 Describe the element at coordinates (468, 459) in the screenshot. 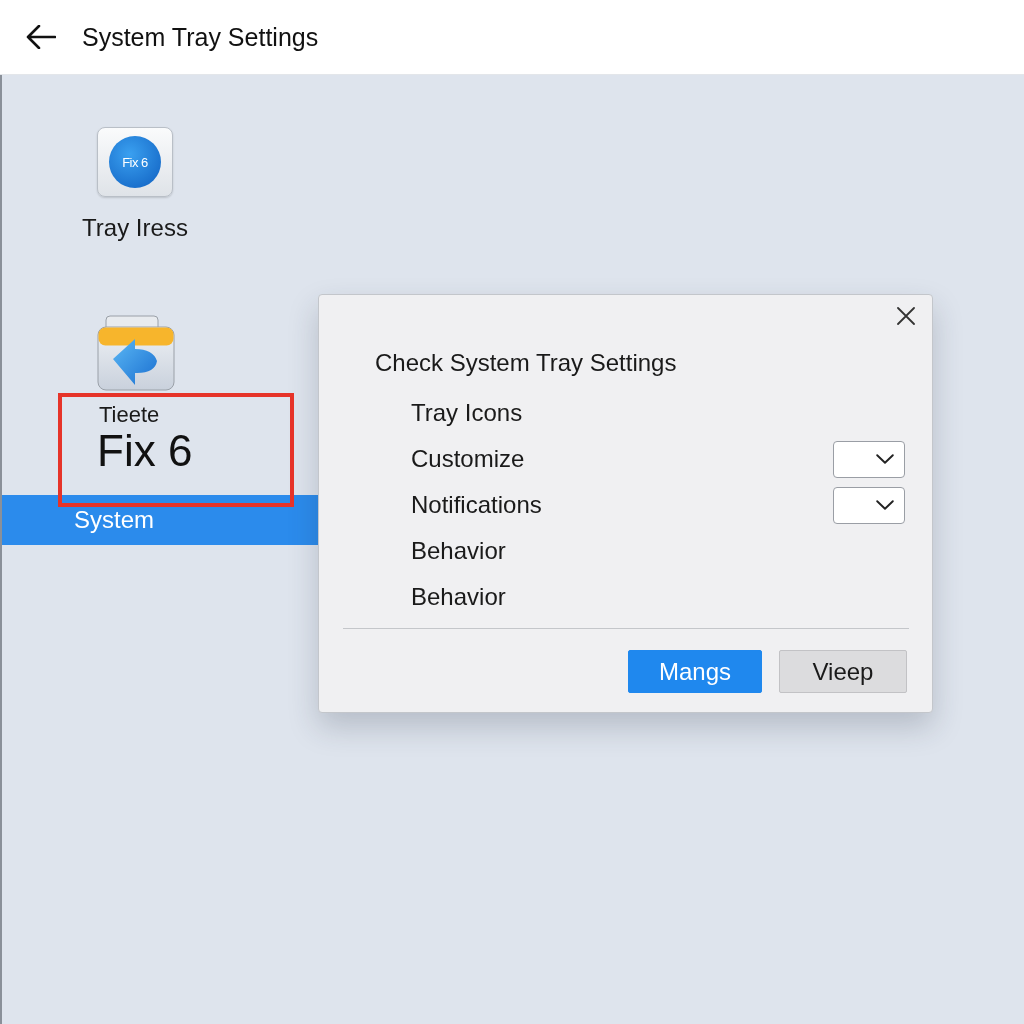

I see `setting-label: Customize` at that location.